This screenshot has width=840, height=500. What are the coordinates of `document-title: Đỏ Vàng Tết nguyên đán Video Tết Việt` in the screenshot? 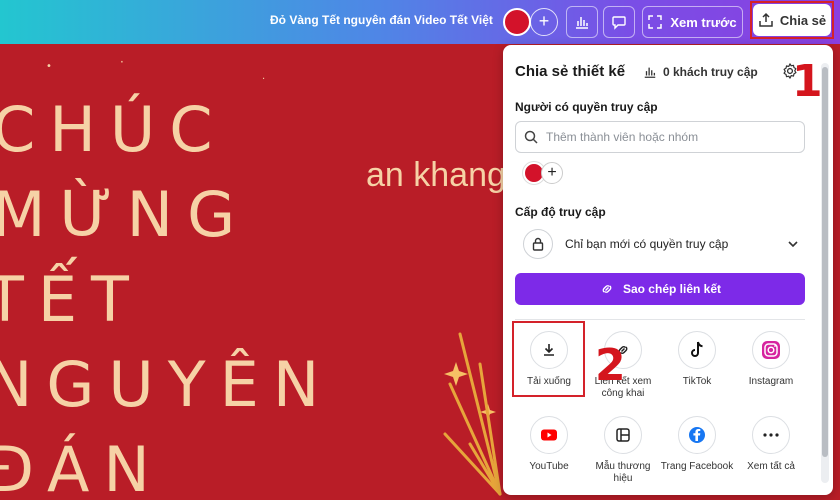 It's located at (381, 20).